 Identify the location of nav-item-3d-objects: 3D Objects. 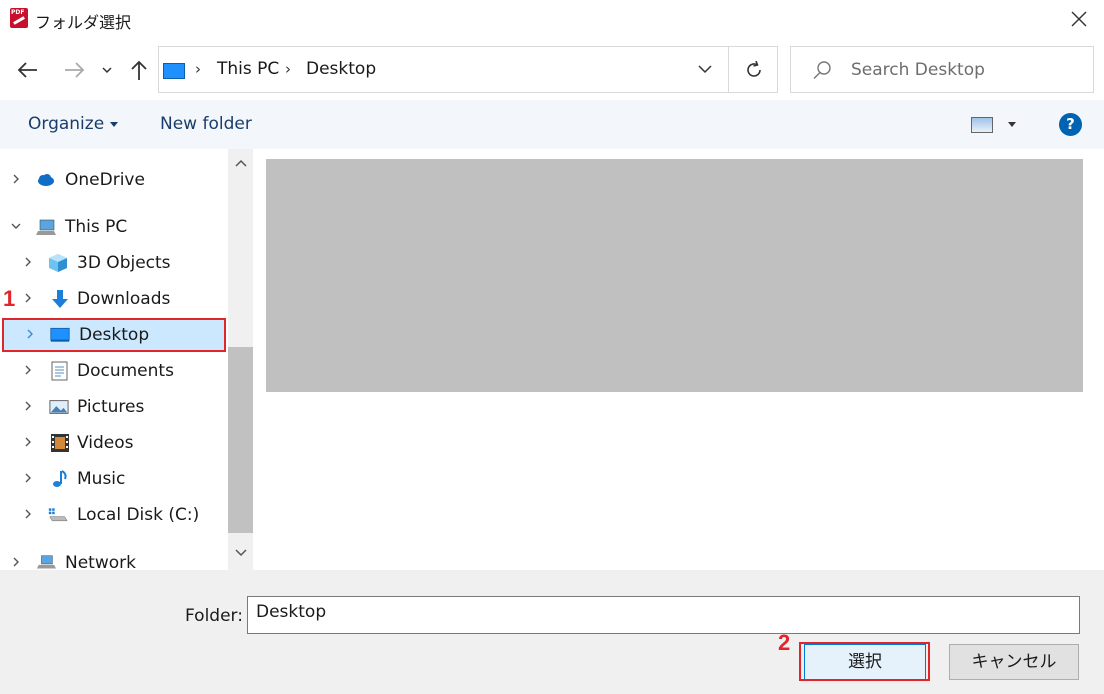
(114, 263).